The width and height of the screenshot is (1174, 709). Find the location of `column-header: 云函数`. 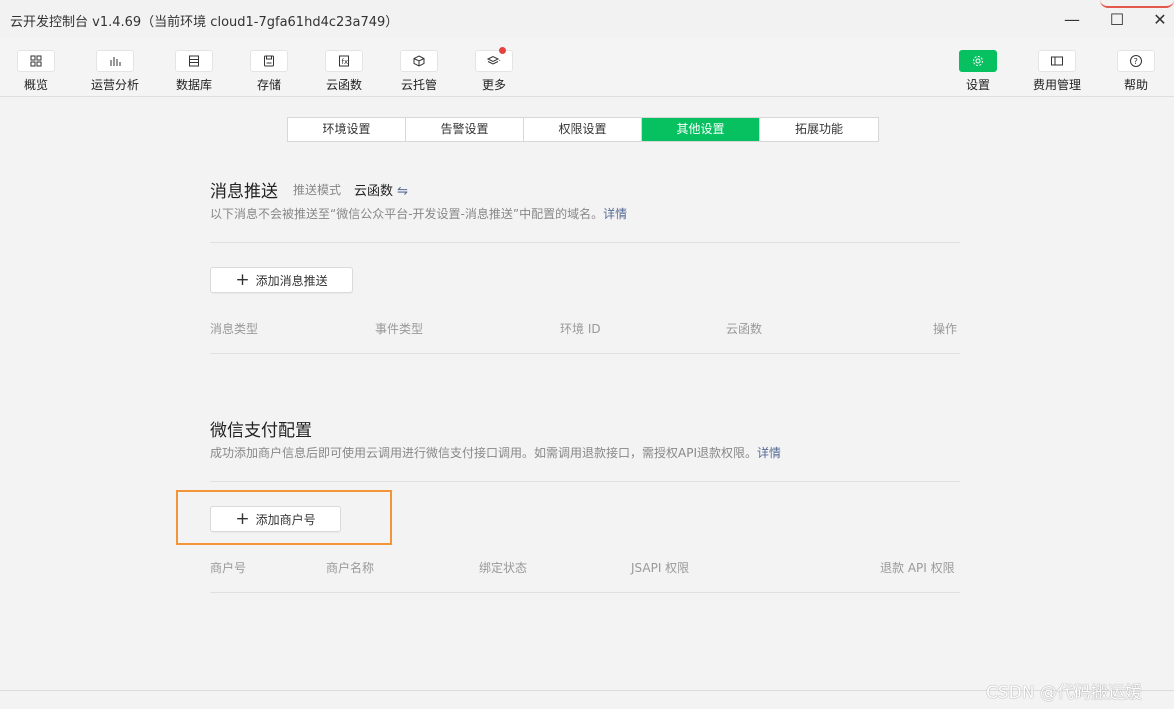

column-header: 云函数 is located at coordinates (744, 329).